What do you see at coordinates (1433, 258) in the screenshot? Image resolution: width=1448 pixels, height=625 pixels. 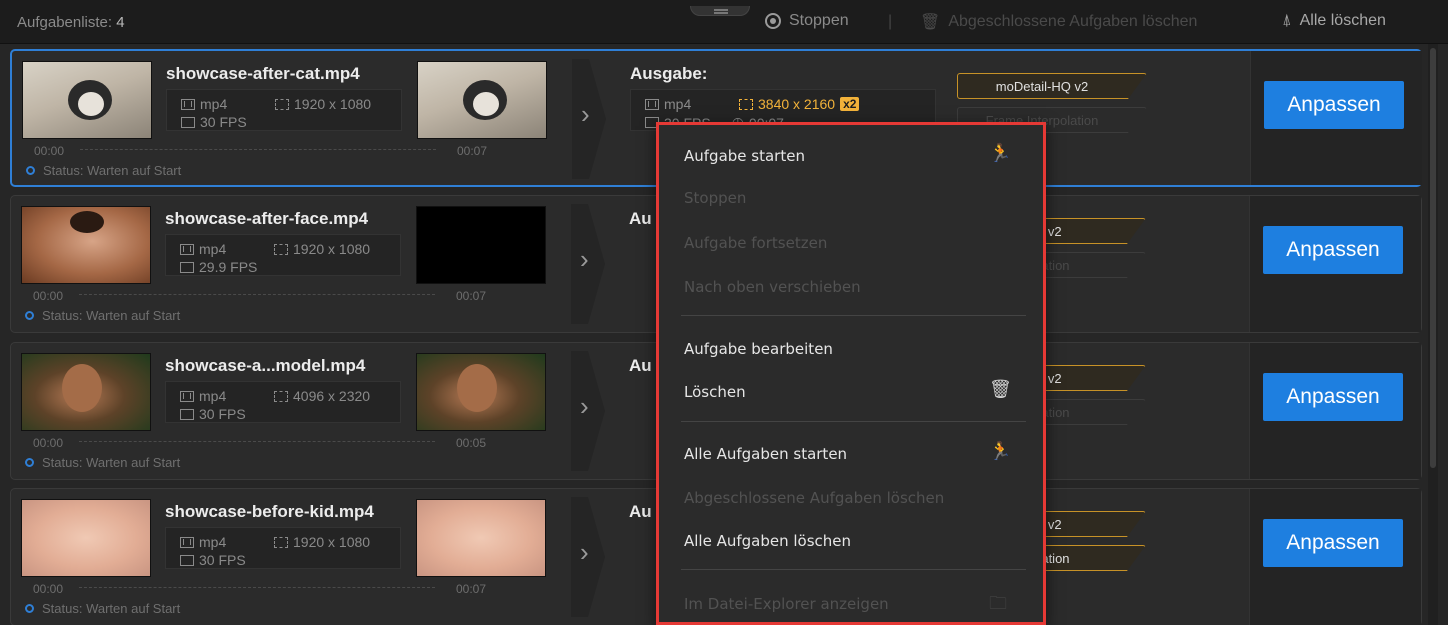 I see `scrollbar-thumb` at bounding box center [1433, 258].